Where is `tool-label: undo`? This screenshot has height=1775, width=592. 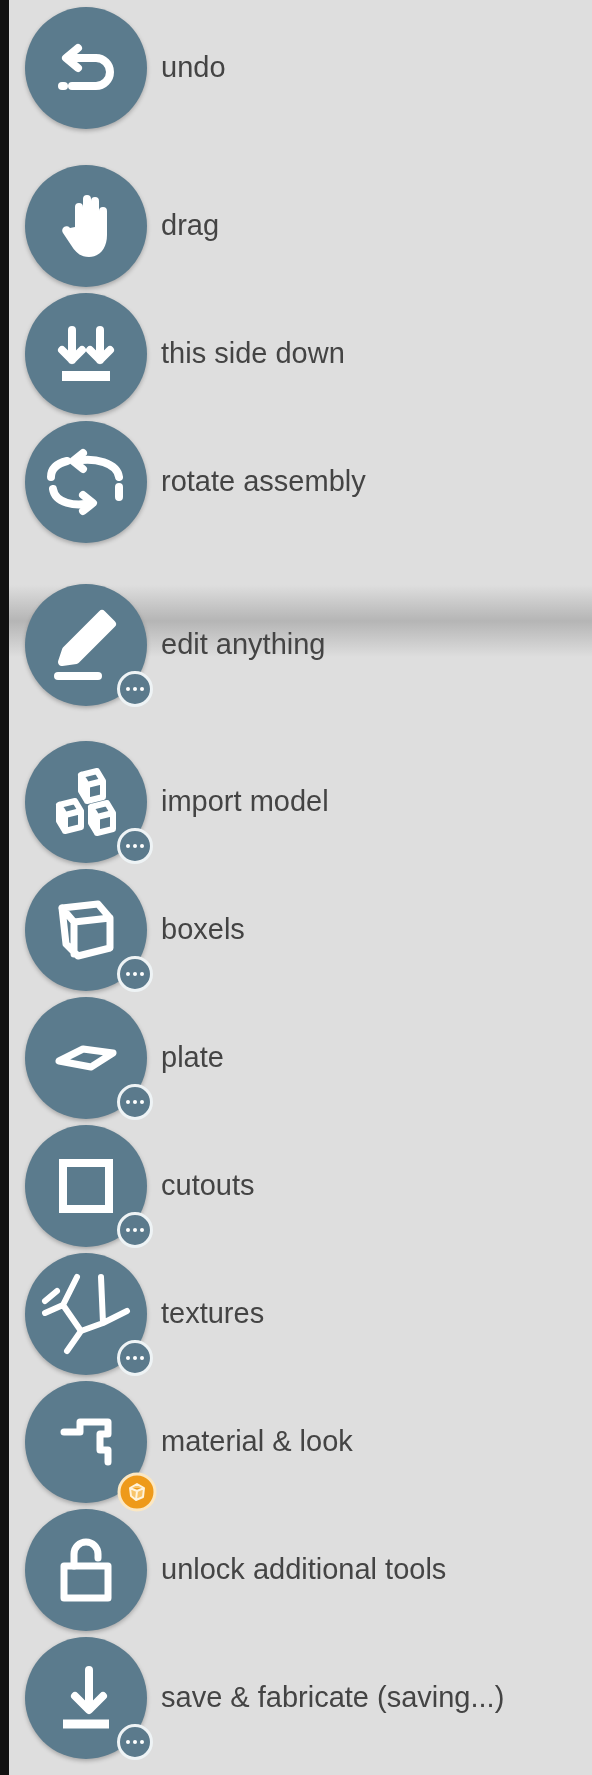 tool-label: undo is located at coordinates (193, 68).